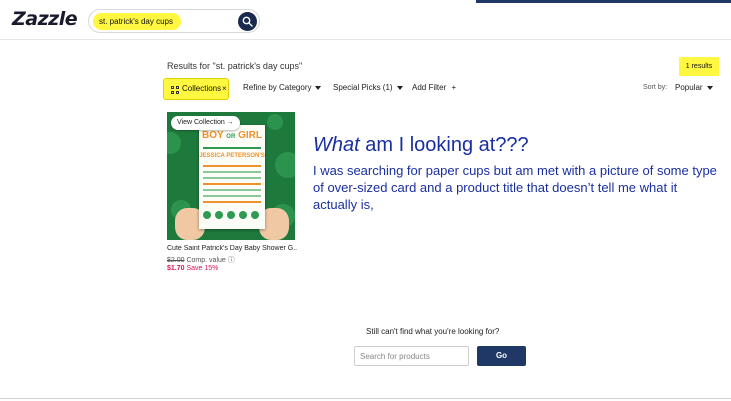  Describe the element at coordinates (501, 356) in the screenshot. I see `go-button: Go` at that location.